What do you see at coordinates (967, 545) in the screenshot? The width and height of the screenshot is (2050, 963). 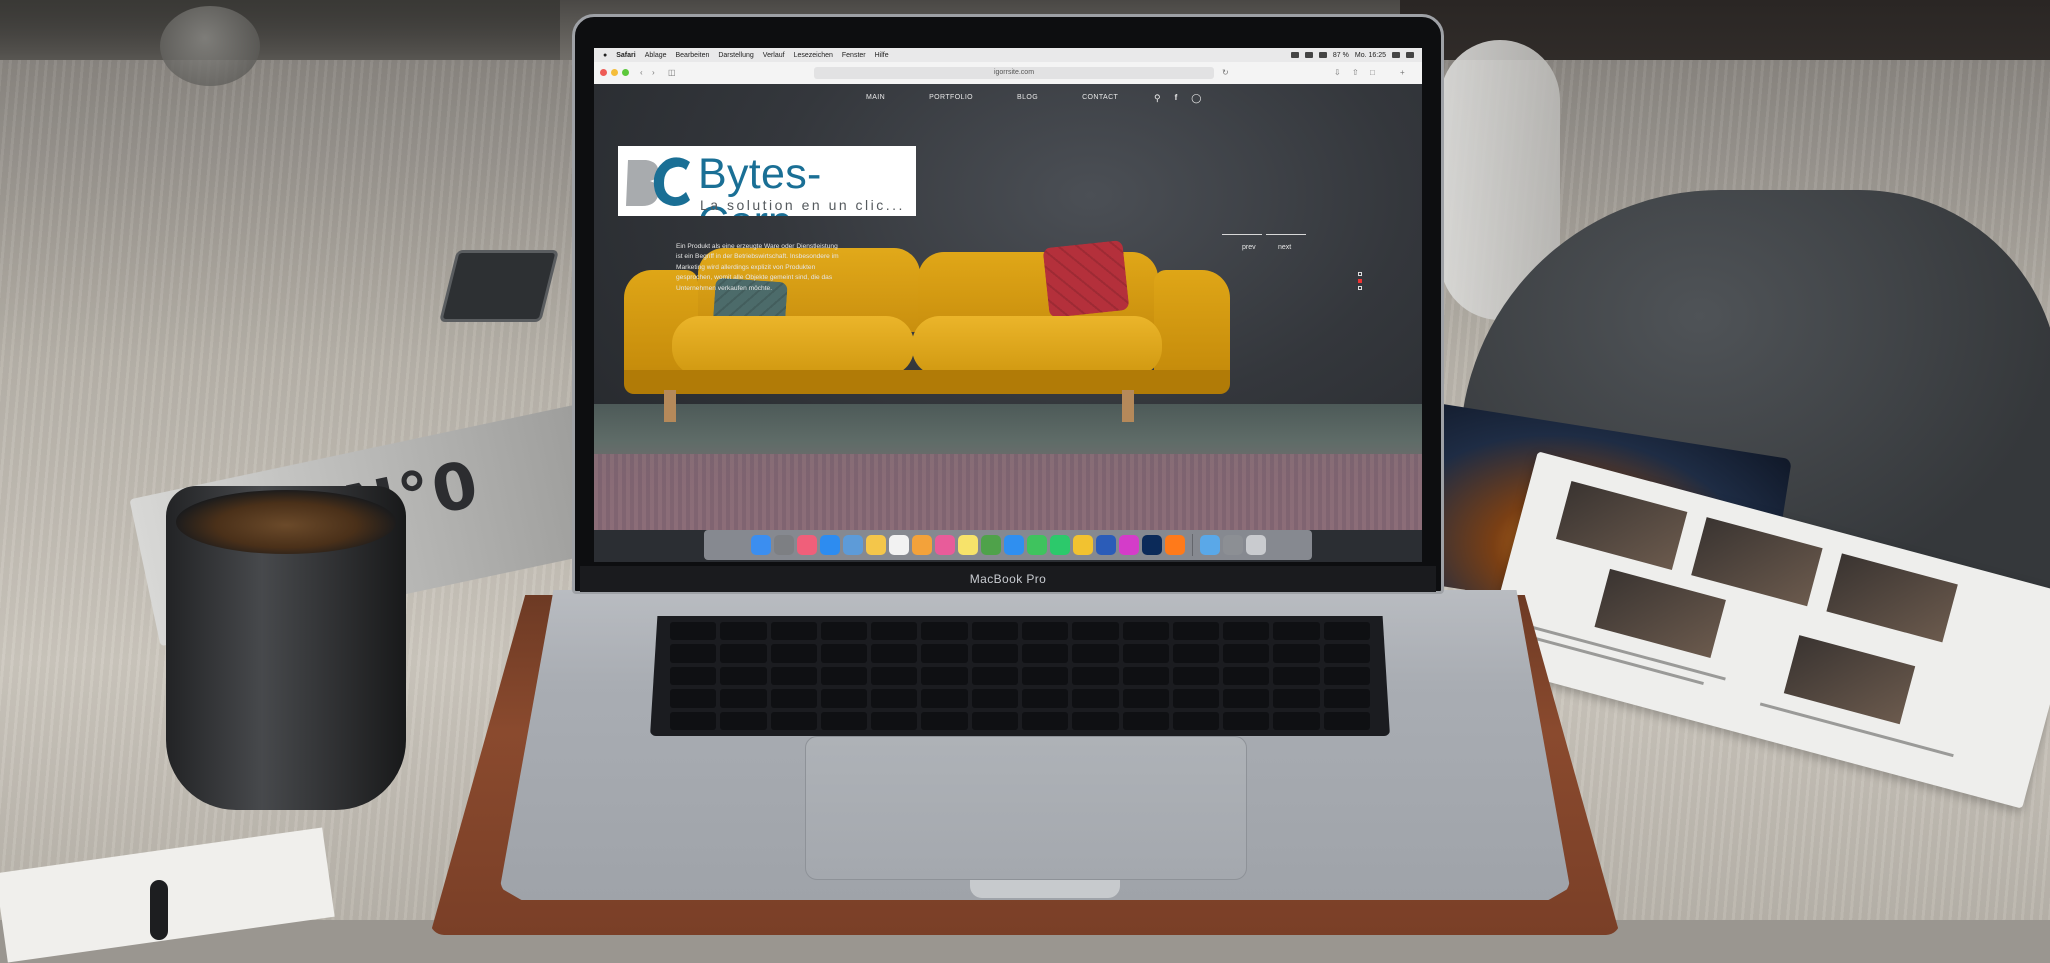 I see `dock-stickies-icon` at bounding box center [967, 545].